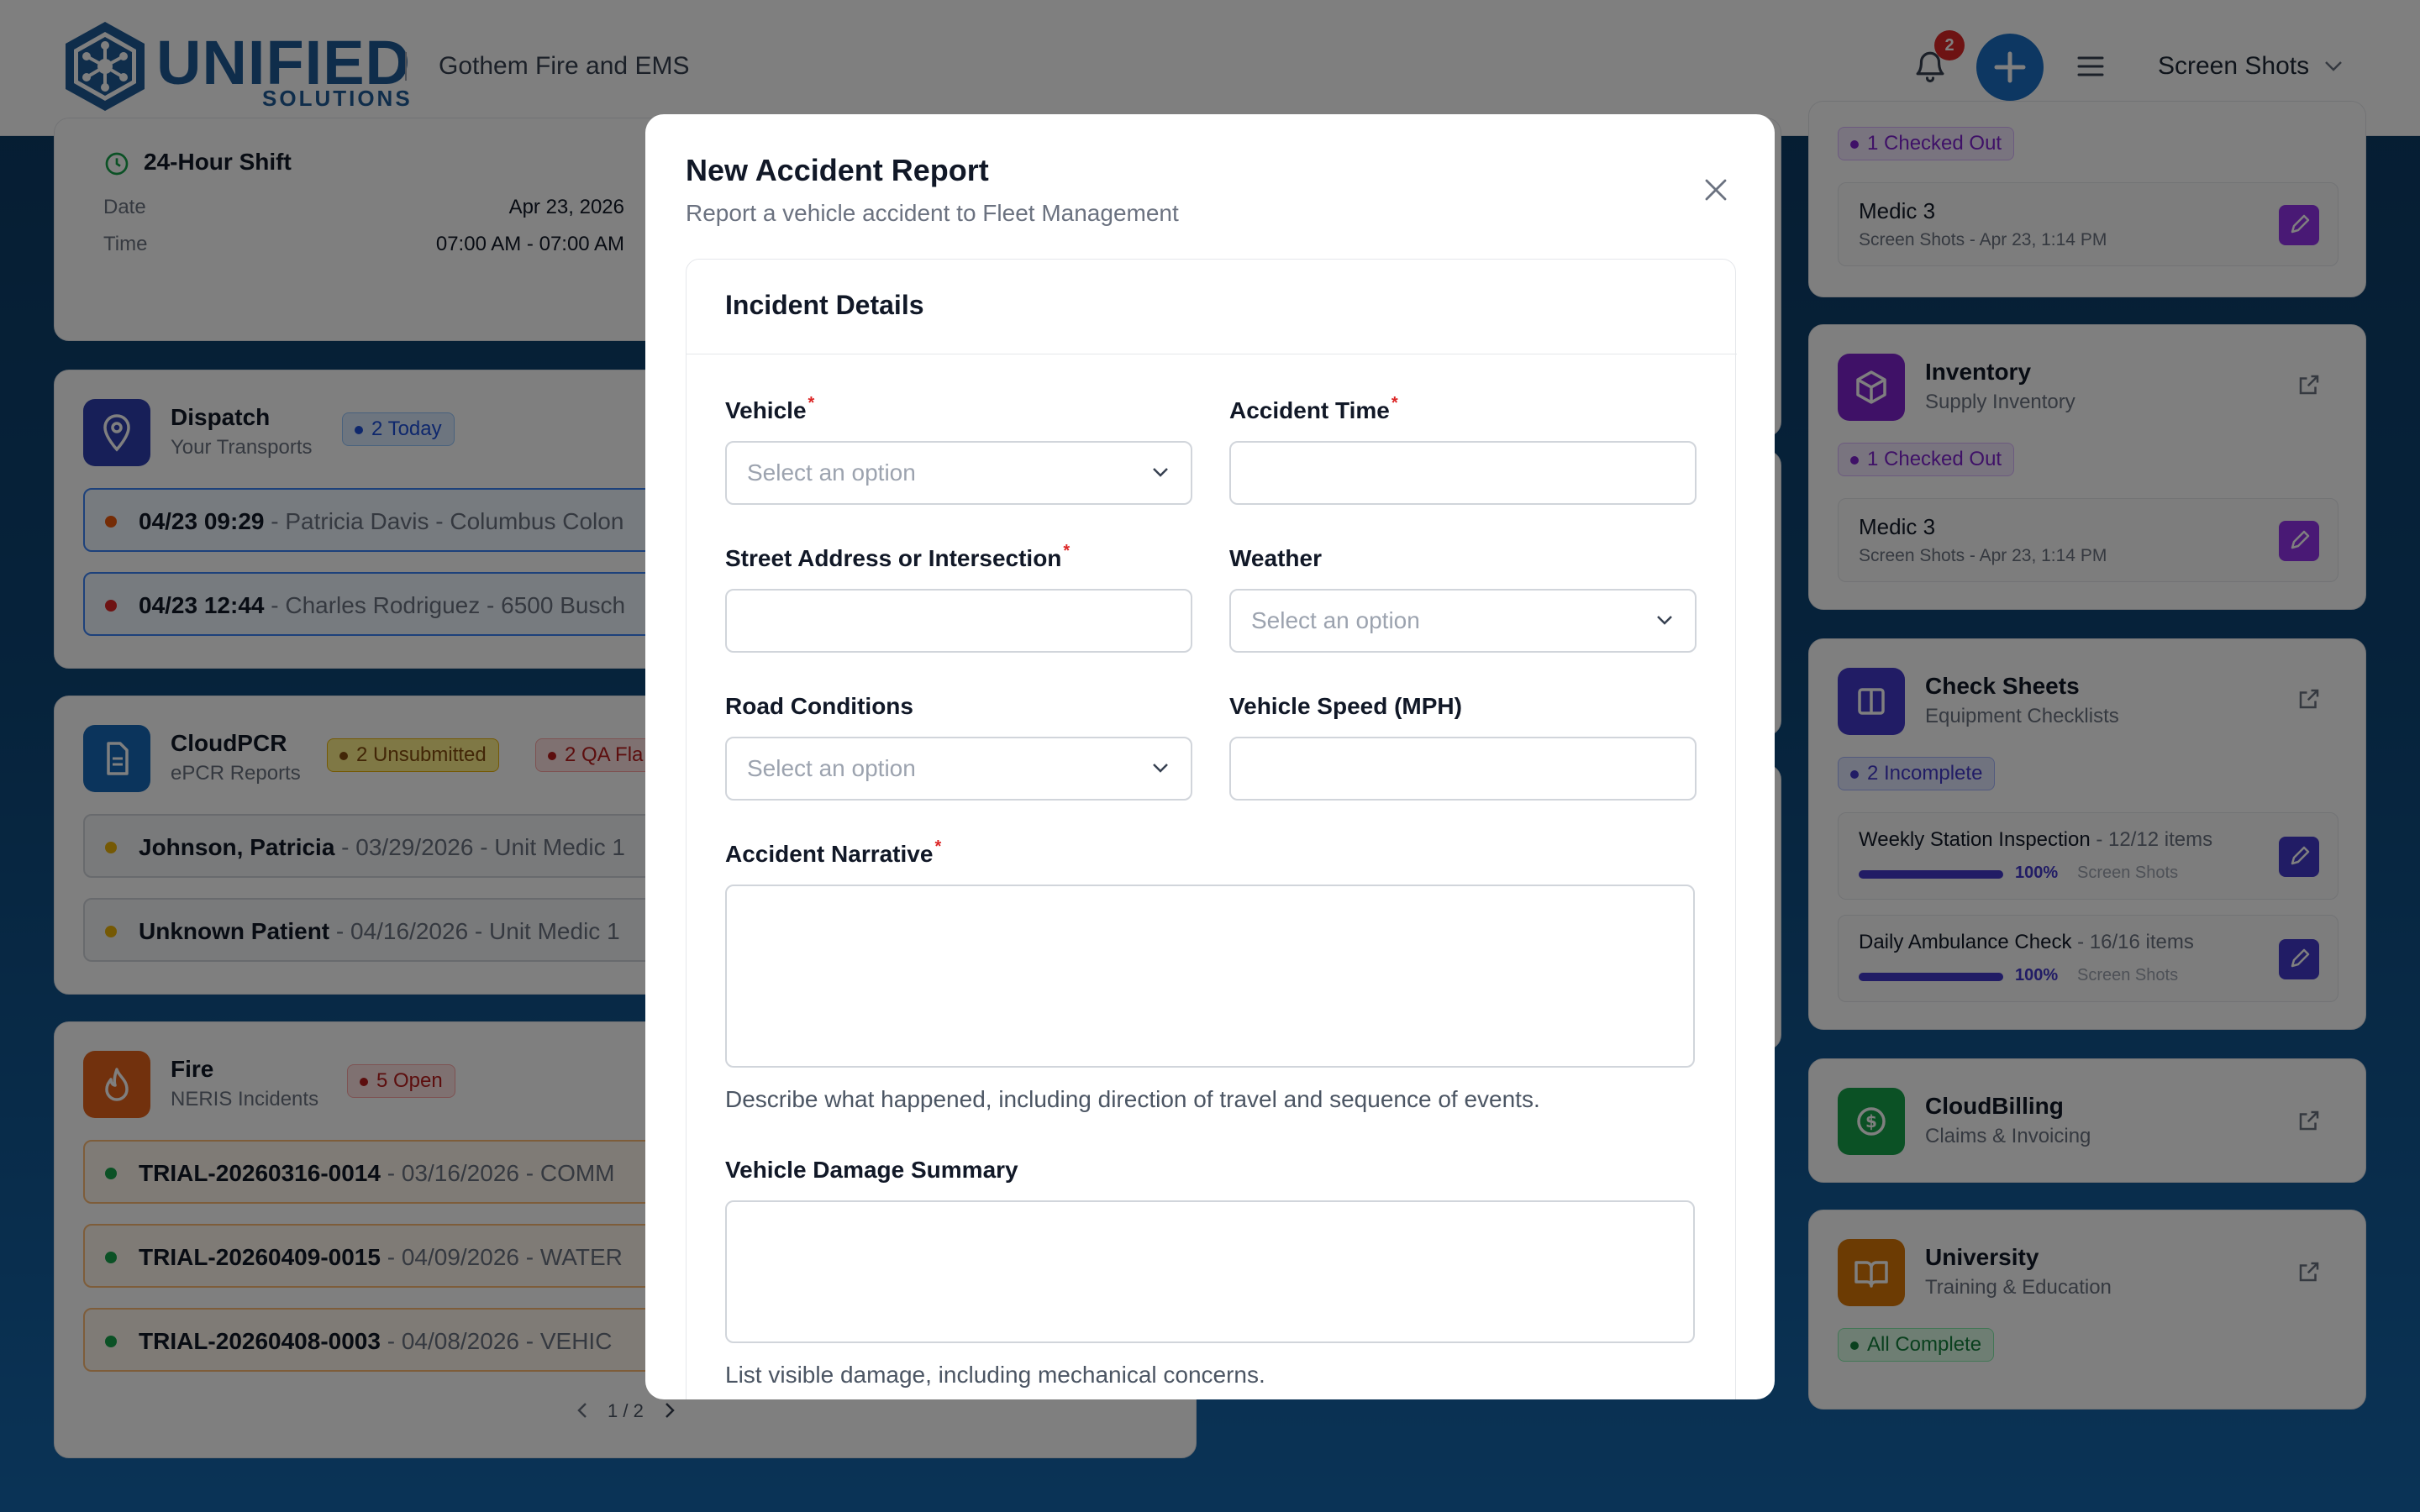  What do you see at coordinates (1210, 1271) in the screenshot?
I see `vehicle-damage-textarea` at bounding box center [1210, 1271].